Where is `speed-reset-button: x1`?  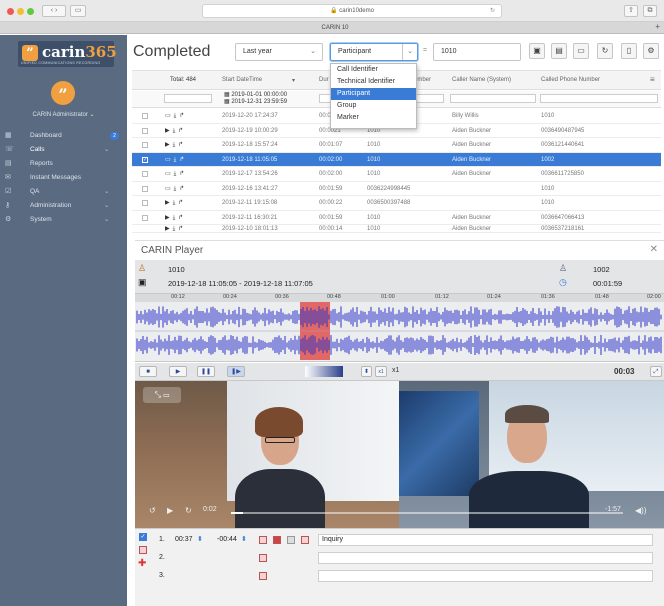 speed-reset-button: x1 is located at coordinates (381, 371).